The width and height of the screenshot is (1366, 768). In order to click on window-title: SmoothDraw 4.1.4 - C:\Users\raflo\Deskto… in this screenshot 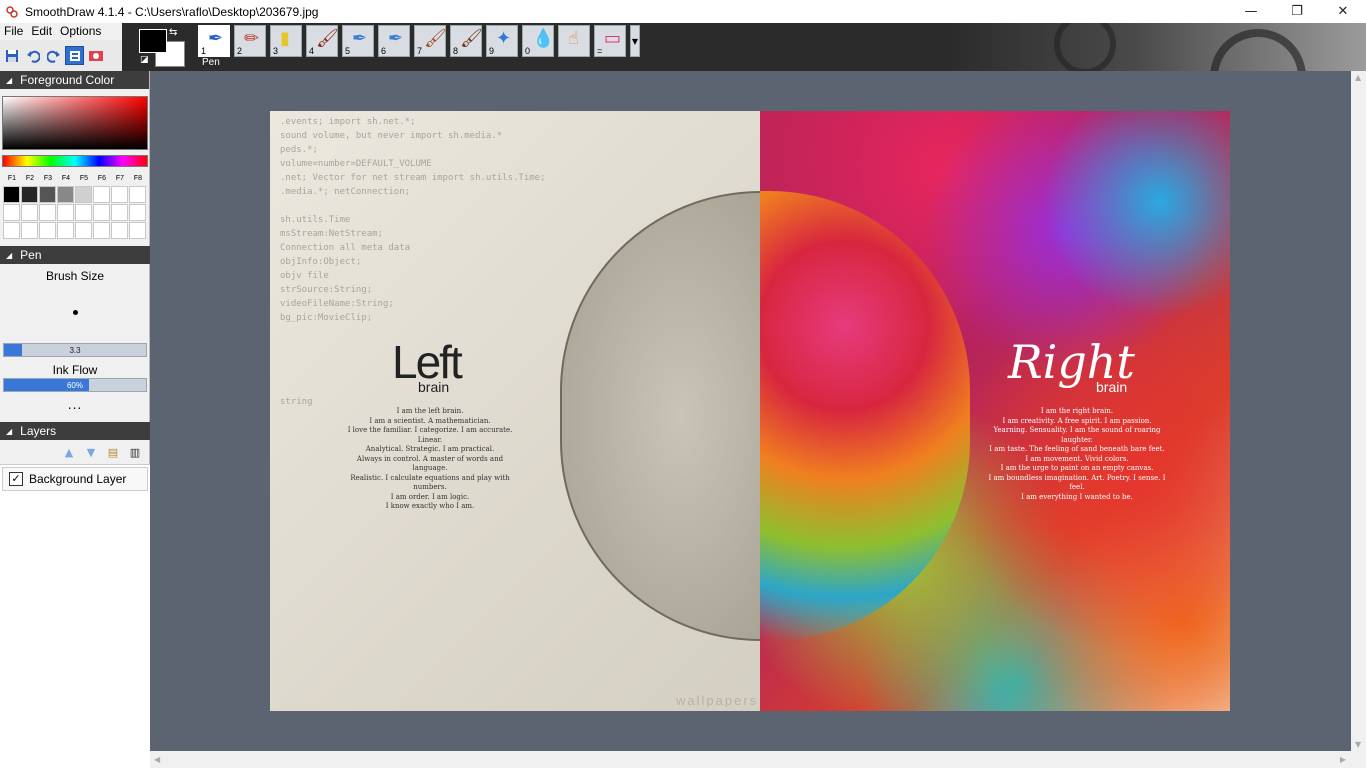, I will do `click(172, 11)`.